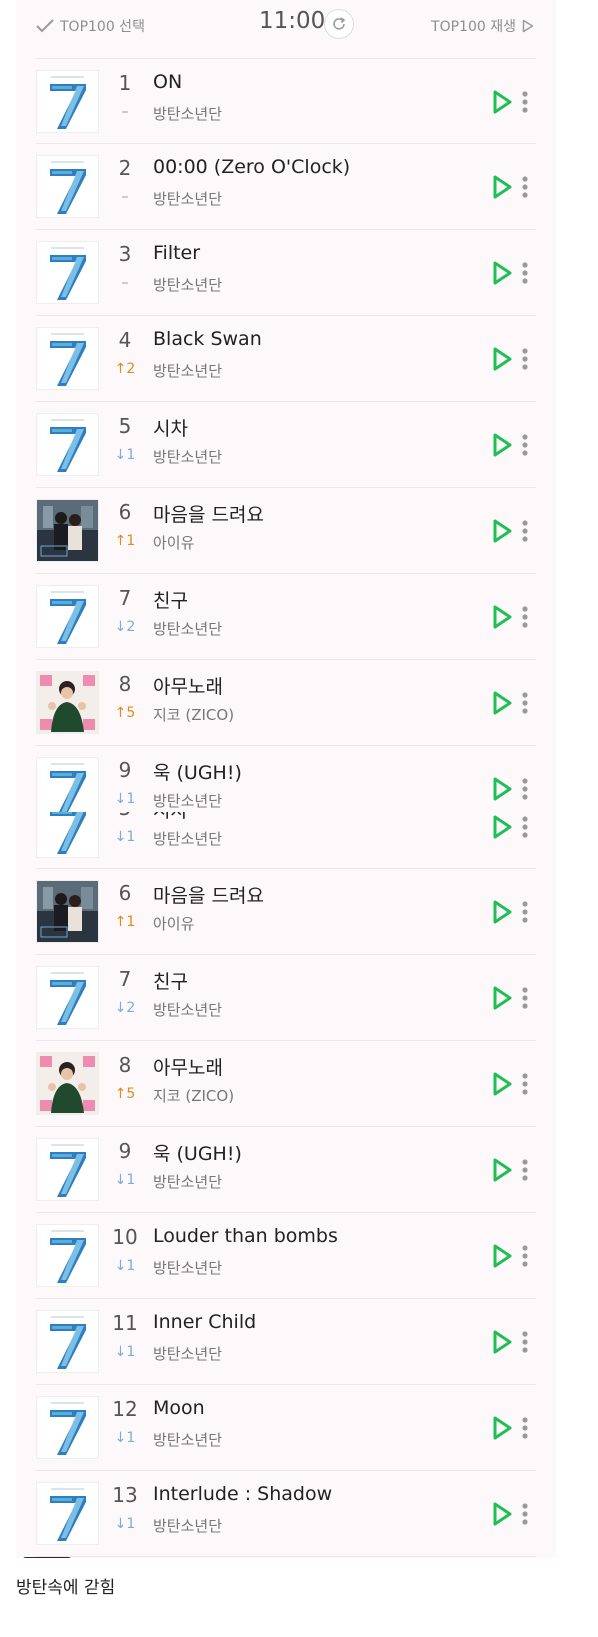 This screenshot has width=598, height=1637. What do you see at coordinates (286, 359) in the screenshot?
I see `song-row: 4 ↑2 Black Swan 방탄소년단` at bounding box center [286, 359].